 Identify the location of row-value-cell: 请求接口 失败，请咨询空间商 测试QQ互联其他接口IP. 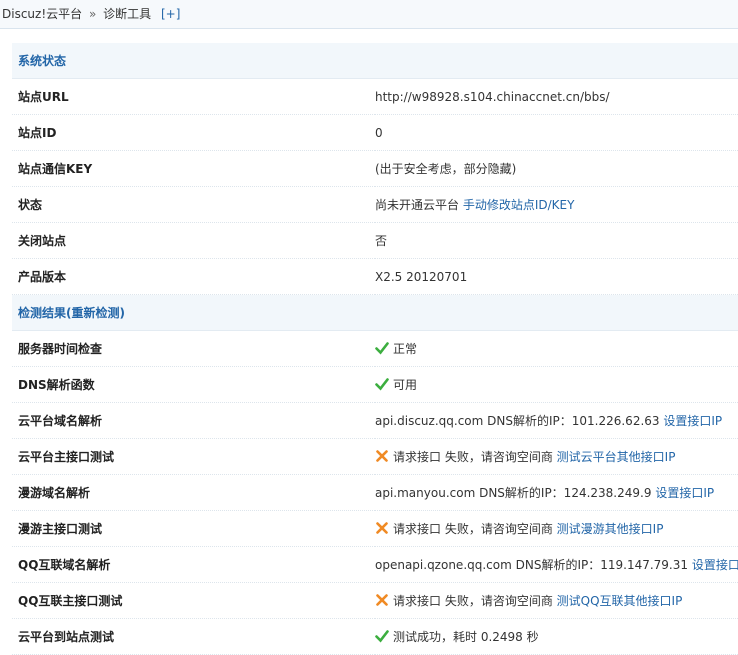
(556, 600).